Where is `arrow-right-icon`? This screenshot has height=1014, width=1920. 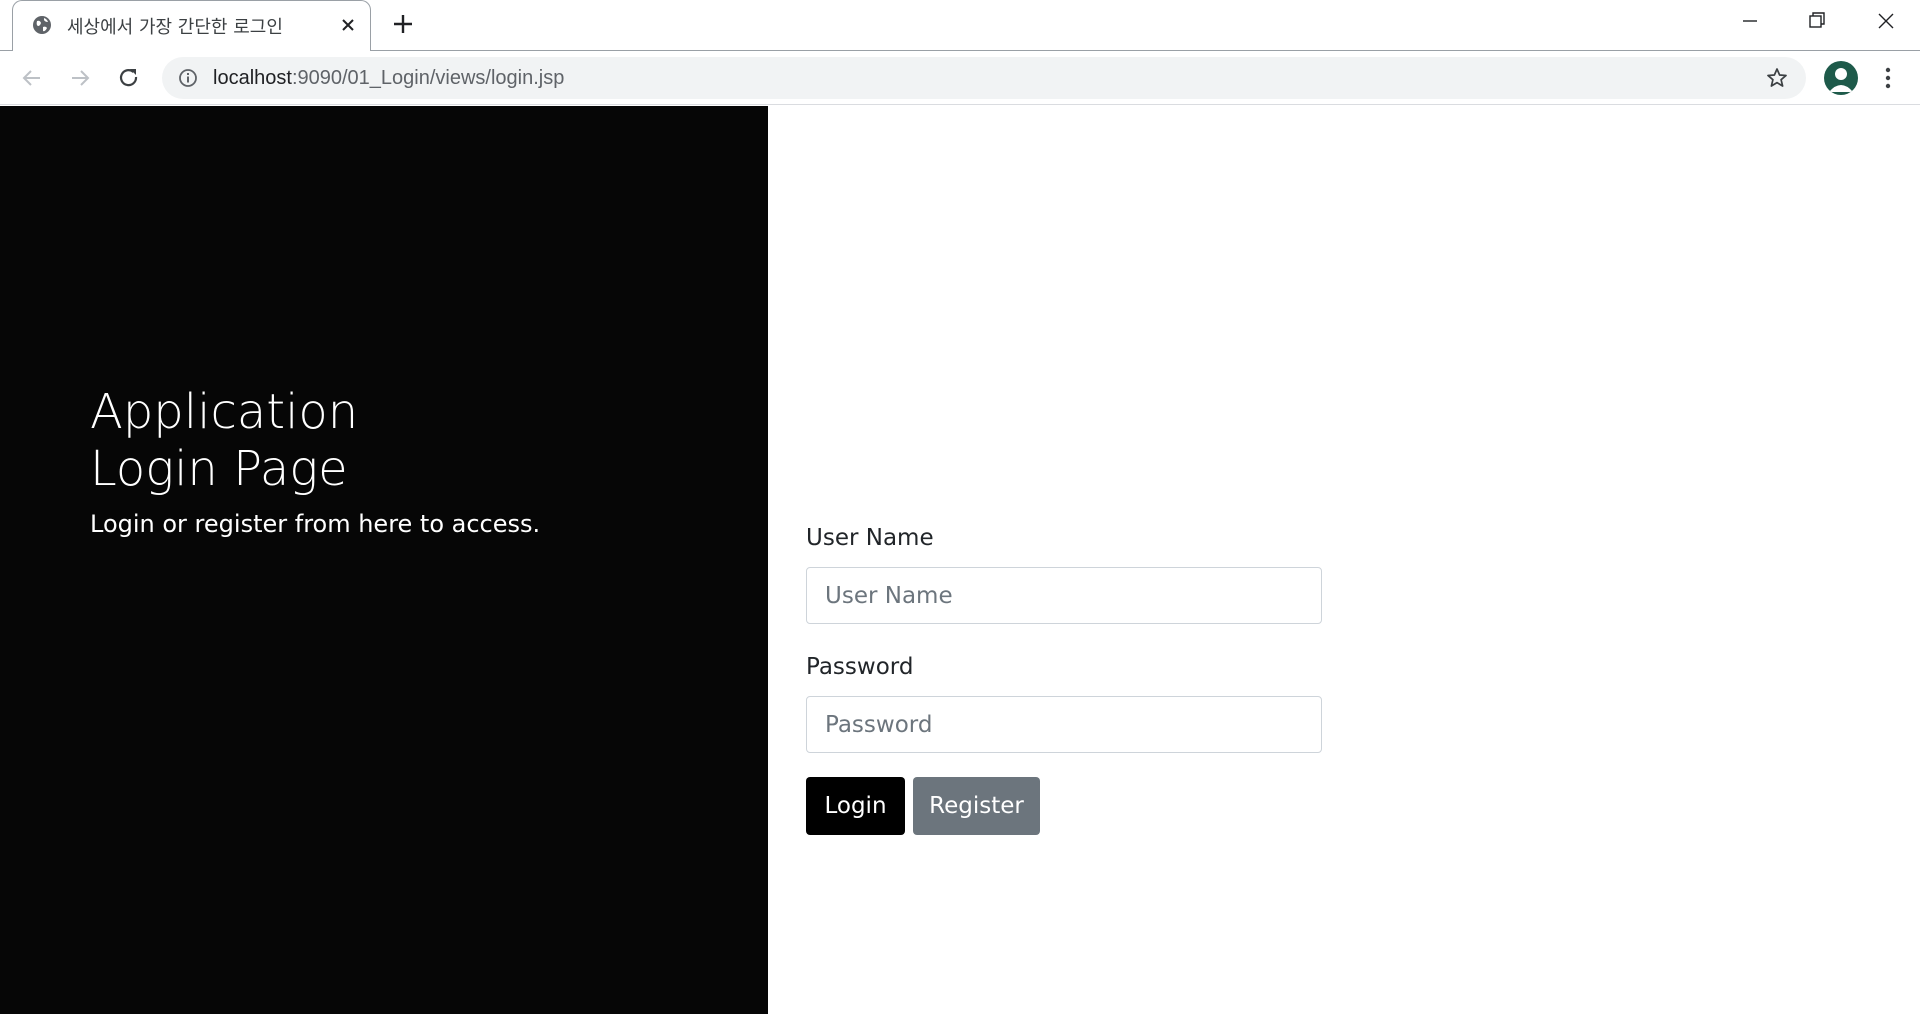 arrow-right-icon is located at coordinates (80, 78).